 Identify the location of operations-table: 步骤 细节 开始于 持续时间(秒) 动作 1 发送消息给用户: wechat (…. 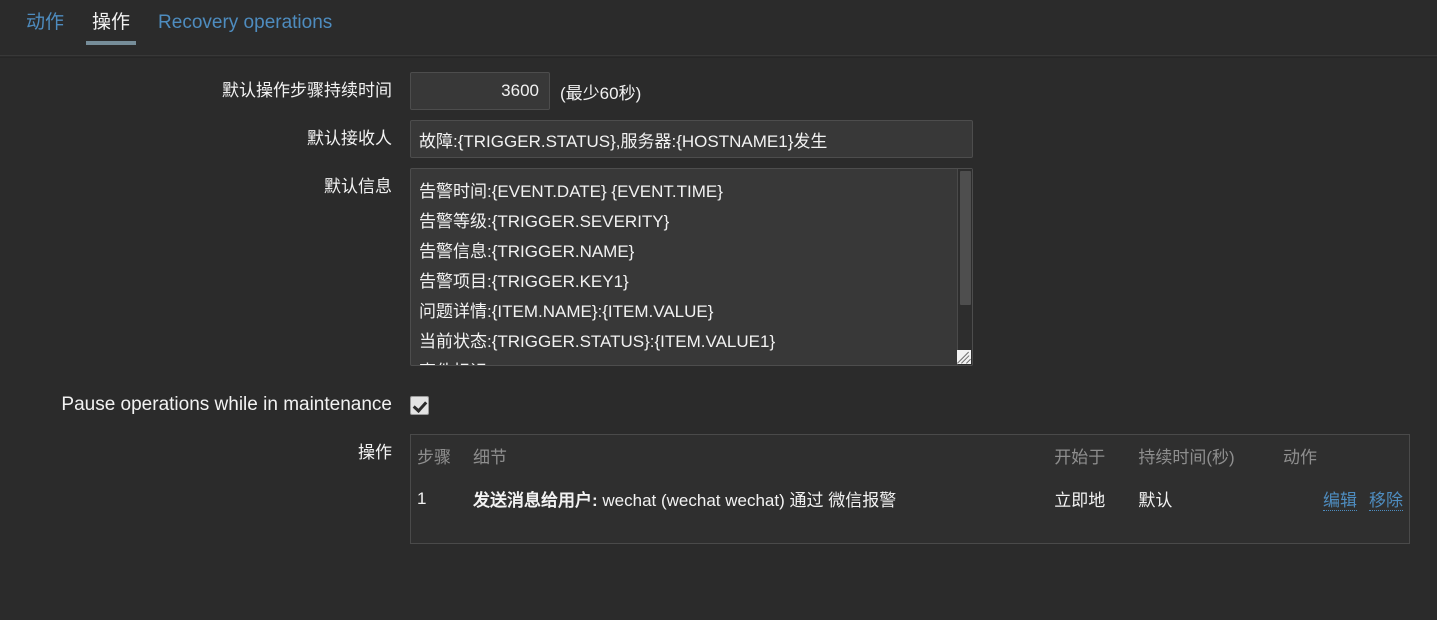
(910, 478).